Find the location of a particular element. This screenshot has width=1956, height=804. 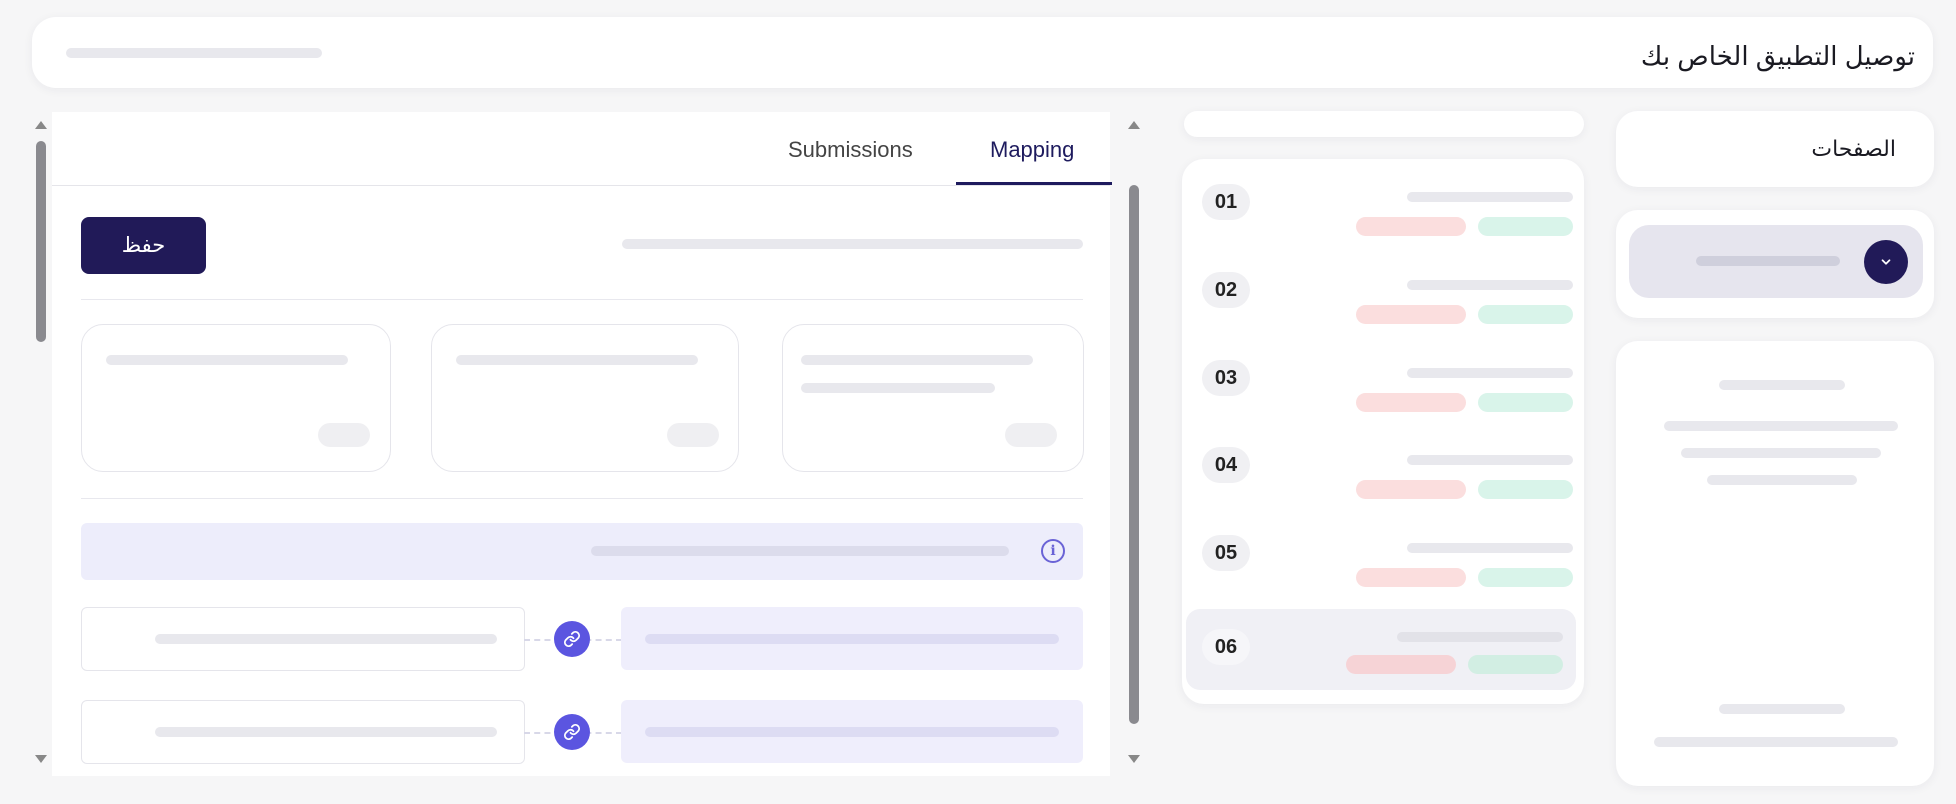

selector-placeholder is located at coordinates (1768, 261).